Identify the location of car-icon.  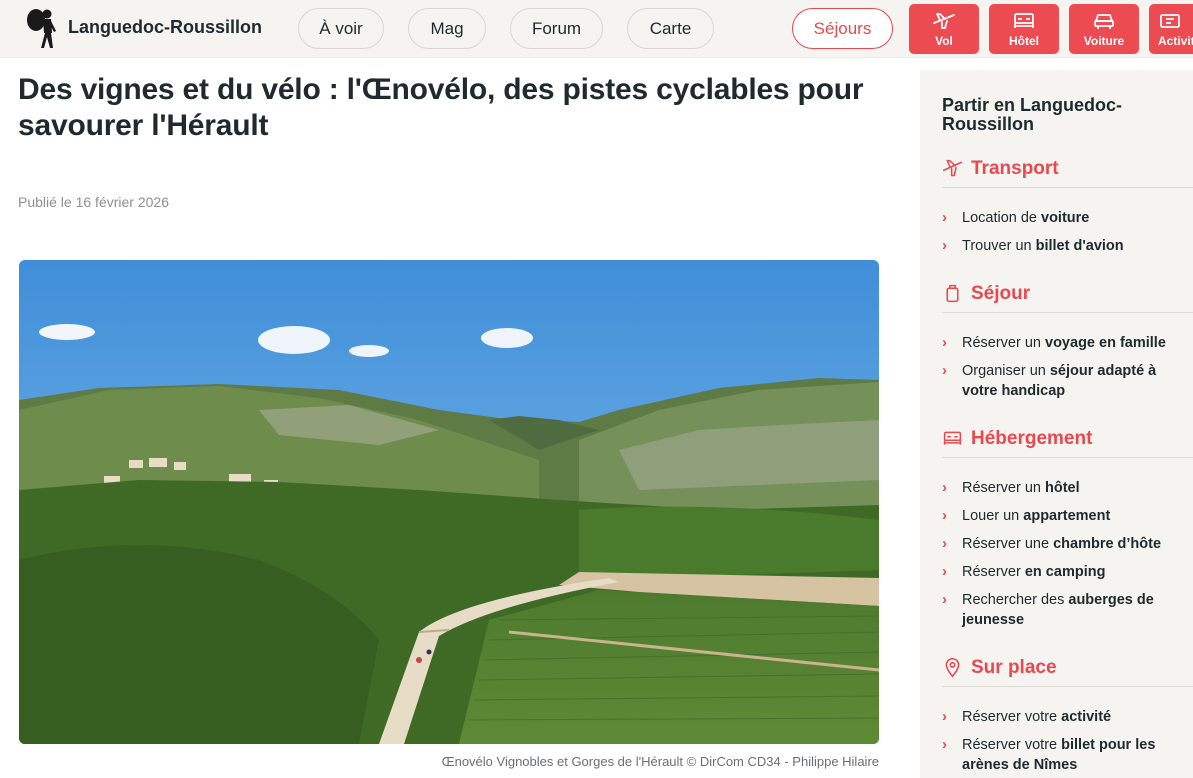
(1104, 21).